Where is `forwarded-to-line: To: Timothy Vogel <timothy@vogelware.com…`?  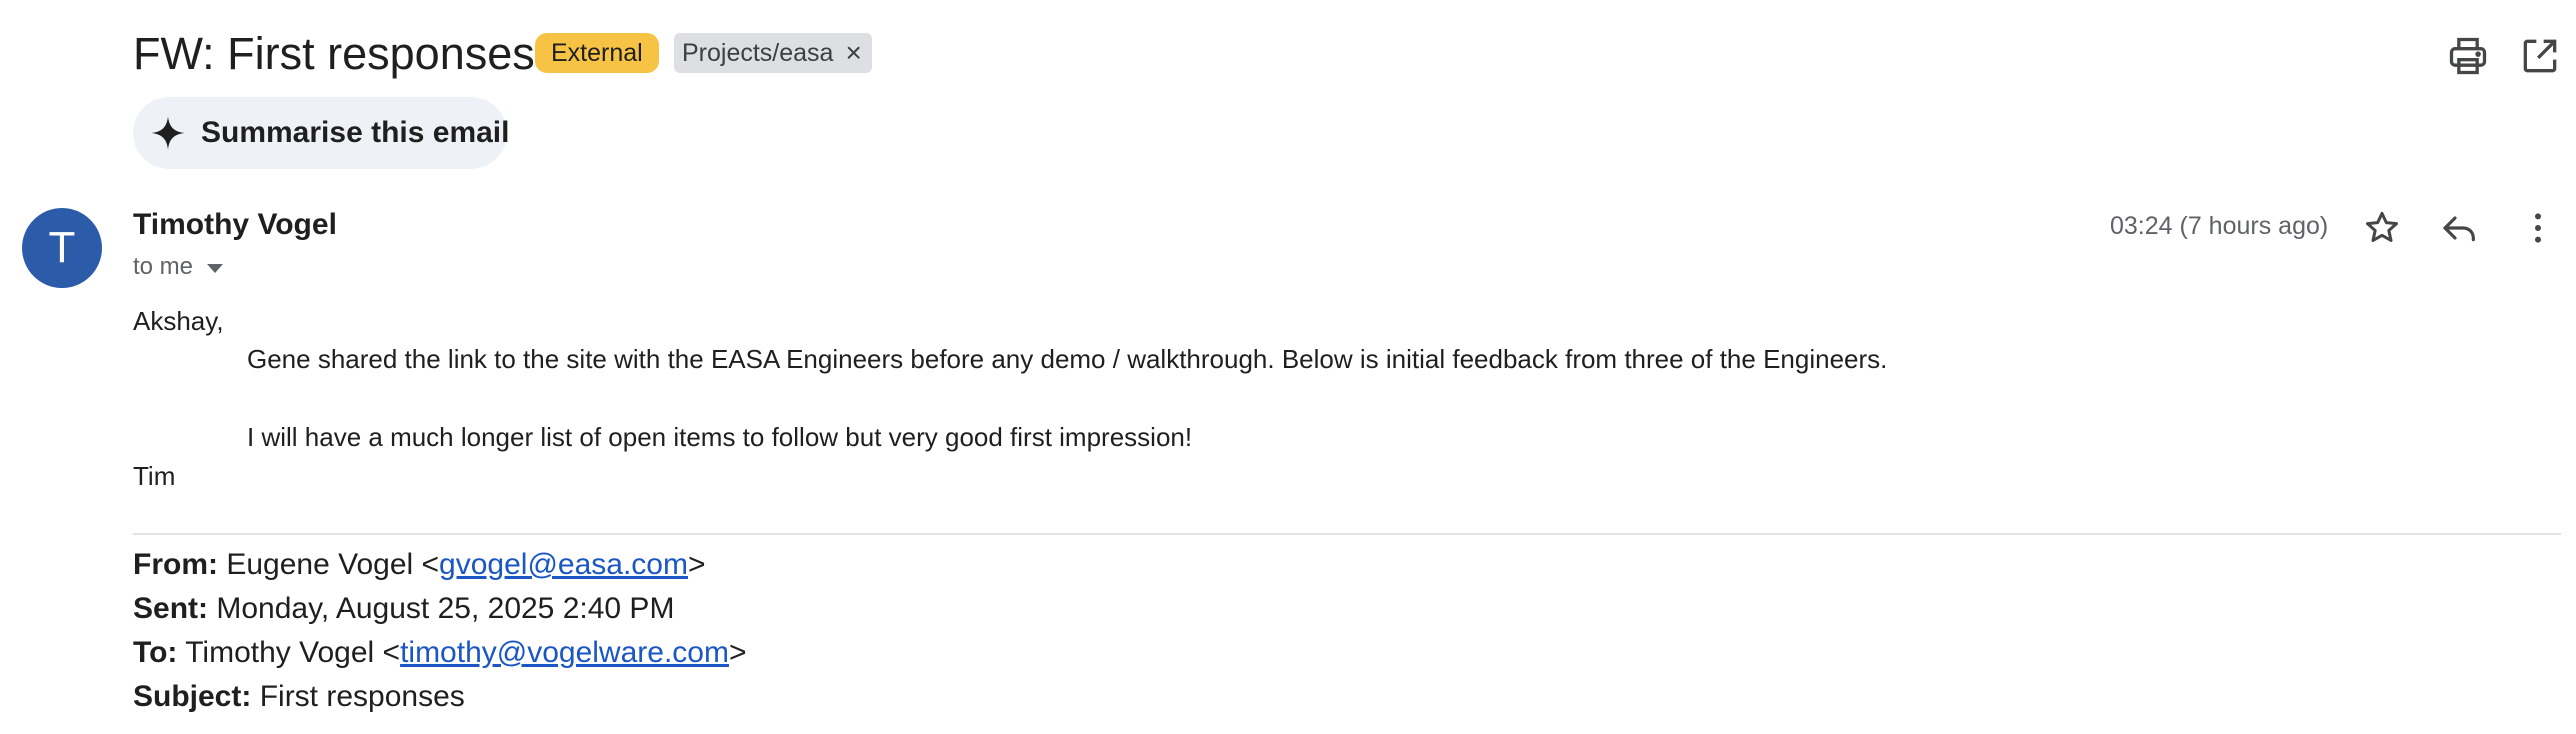 forwarded-to-line: To: Timothy Vogel <timothy@vogelware.com… is located at coordinates (440, 653).